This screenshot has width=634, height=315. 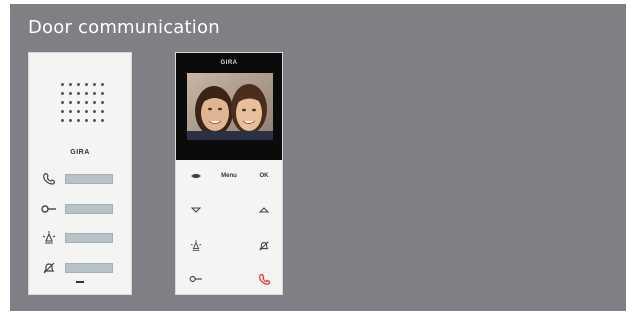 What do you see at coordinates (89, 238) in the screenshot?
I see `light-button` at bounding box center [89, 238].